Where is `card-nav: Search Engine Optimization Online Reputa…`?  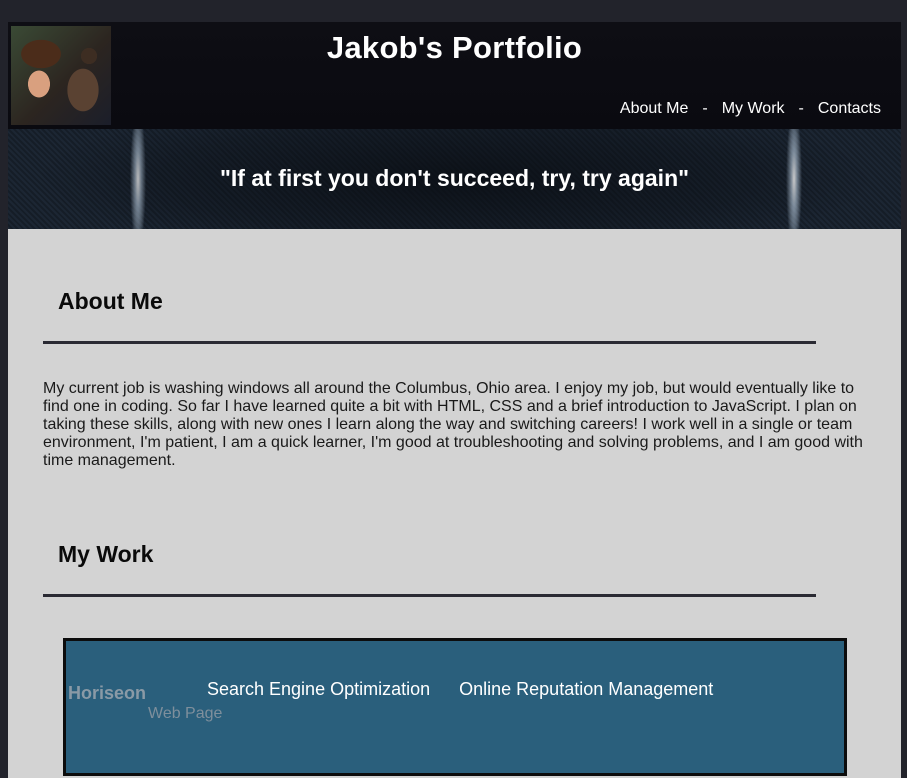 card-nav: Search Engine Optimization Online Reputa… is located at coordinates (460, 689).